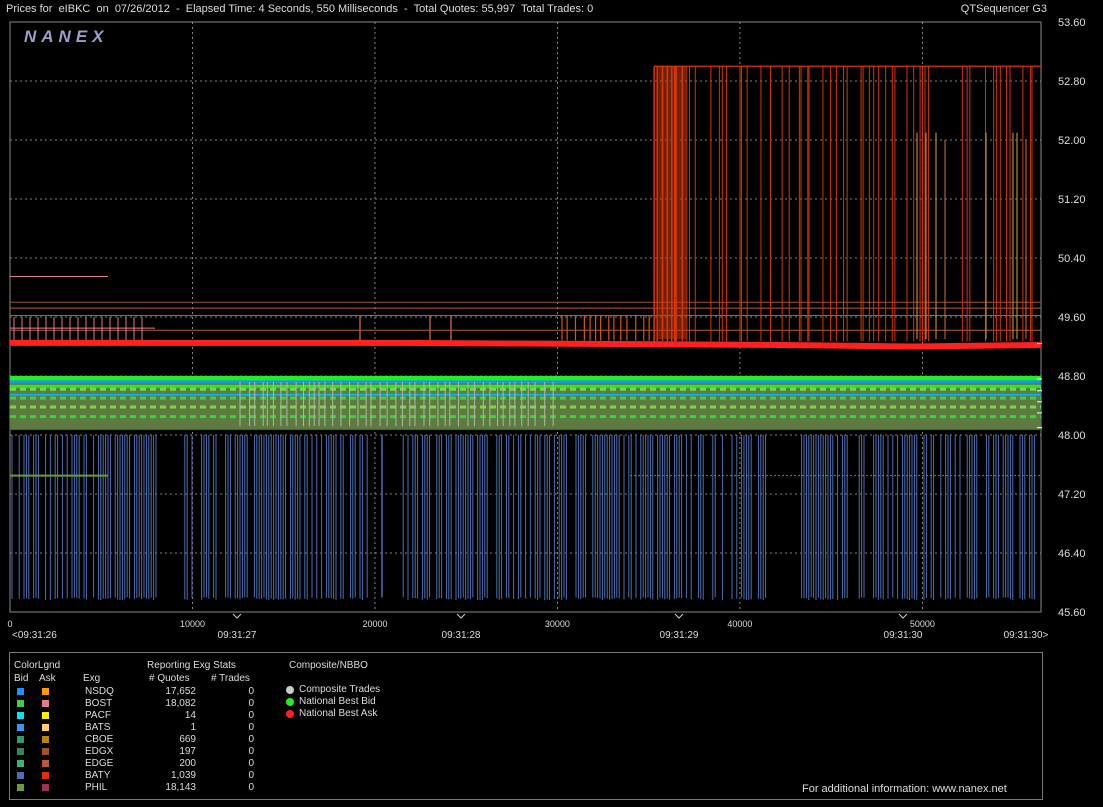 The width and height of the screenshot is (1103, 807). What do you see at coordinates (1072, 82) in the screenshot?
I see `y-tick-label: 52.80` at bounding box center [1072, 82].